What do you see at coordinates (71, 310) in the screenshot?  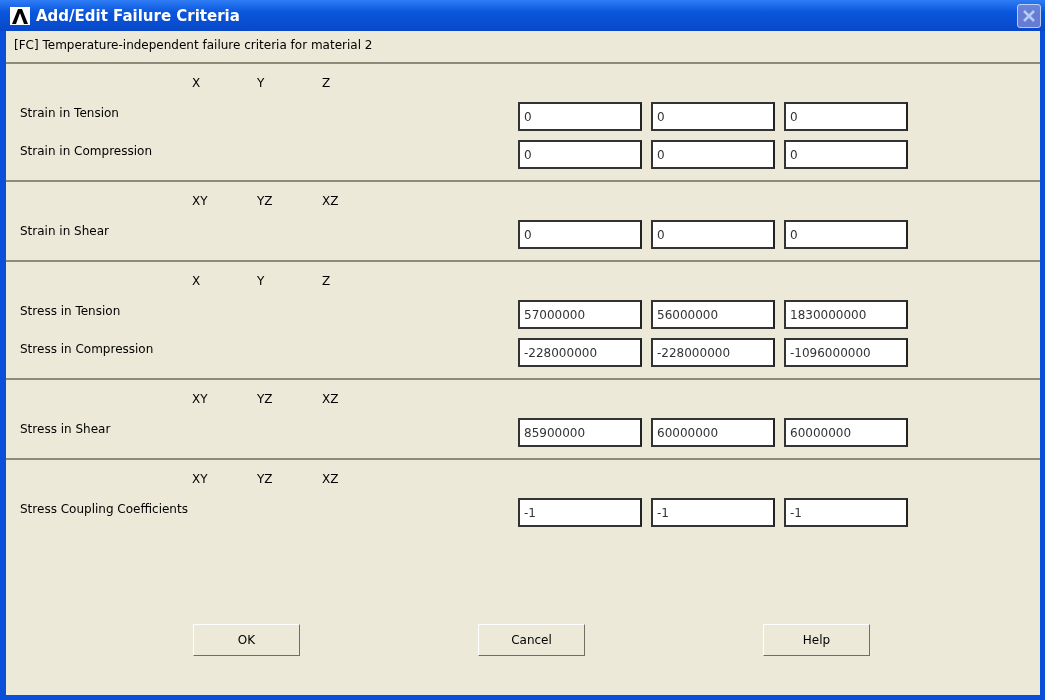 I see `row-label: Stress in Tension` at bounding box center [71, 310].